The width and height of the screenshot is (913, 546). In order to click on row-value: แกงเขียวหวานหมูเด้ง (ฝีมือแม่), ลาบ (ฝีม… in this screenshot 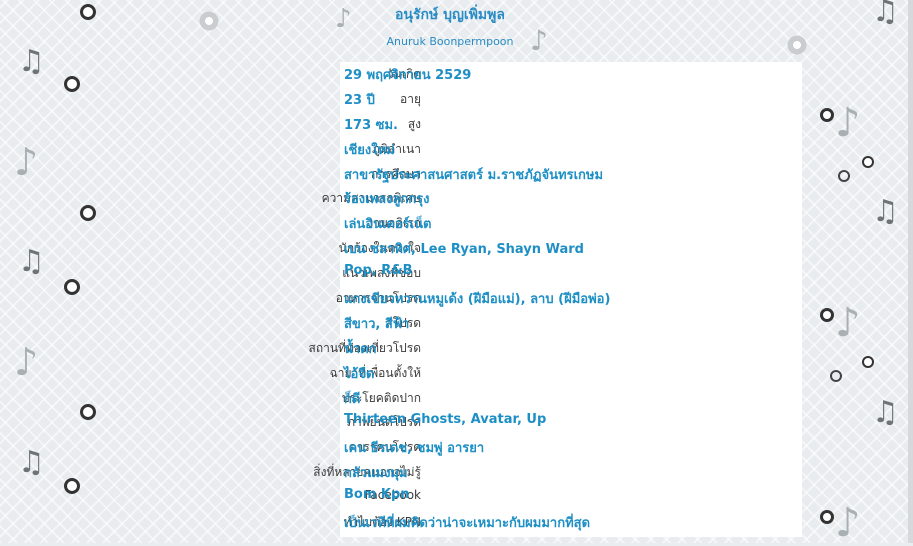, I will do `click(477, 300)`.